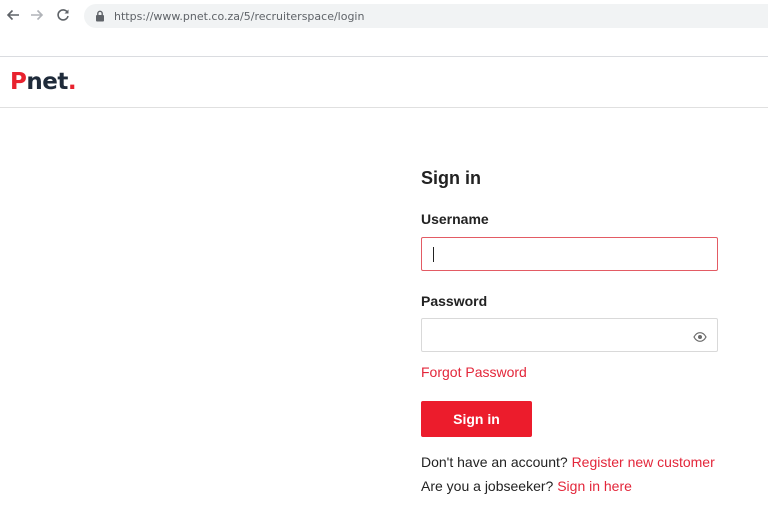  What do you see at coordinates (454, 301) in the screenshot?
I see `password-label: Password` at bounding box center [454, 301].